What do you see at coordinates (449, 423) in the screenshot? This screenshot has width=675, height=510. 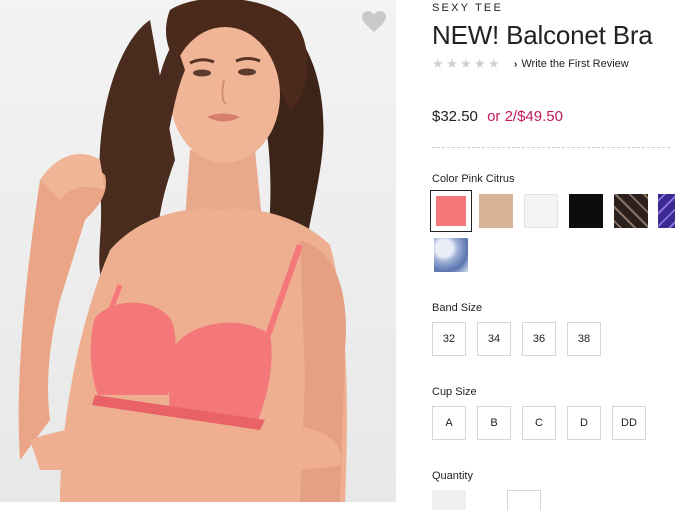 I see `cup-size-option-a: A` at bounding box center [449, 423].